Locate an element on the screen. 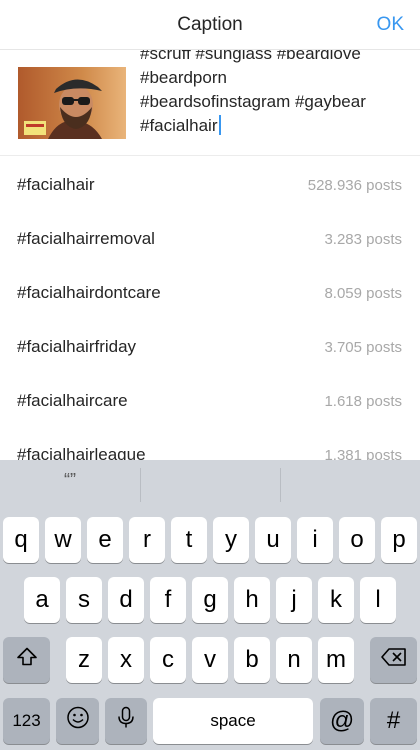 Image resolution: width=420 pixels, height=750 pixels. hashtag-label: #facialhairfriday is located at coordinates (77, 346).